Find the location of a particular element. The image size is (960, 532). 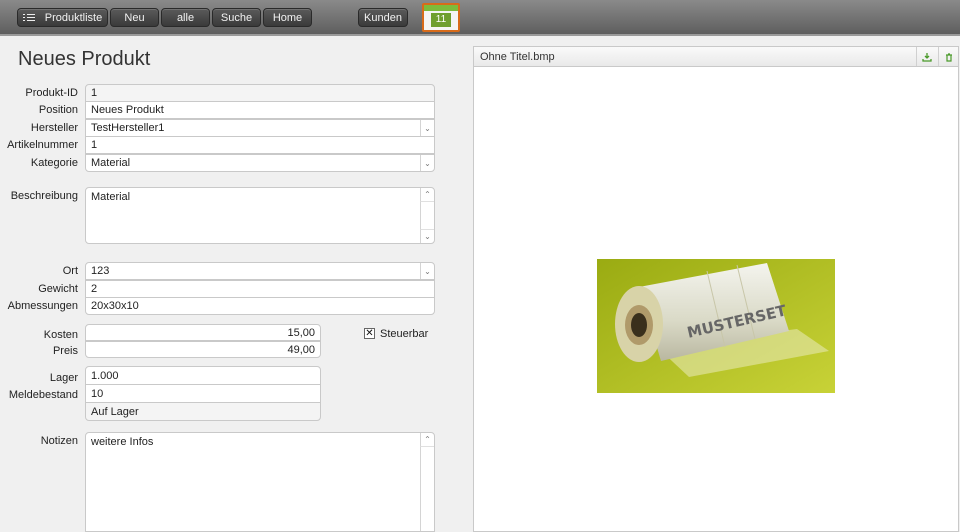

kategorie-select: Material ⌄ is located at coordinates (260, 163).